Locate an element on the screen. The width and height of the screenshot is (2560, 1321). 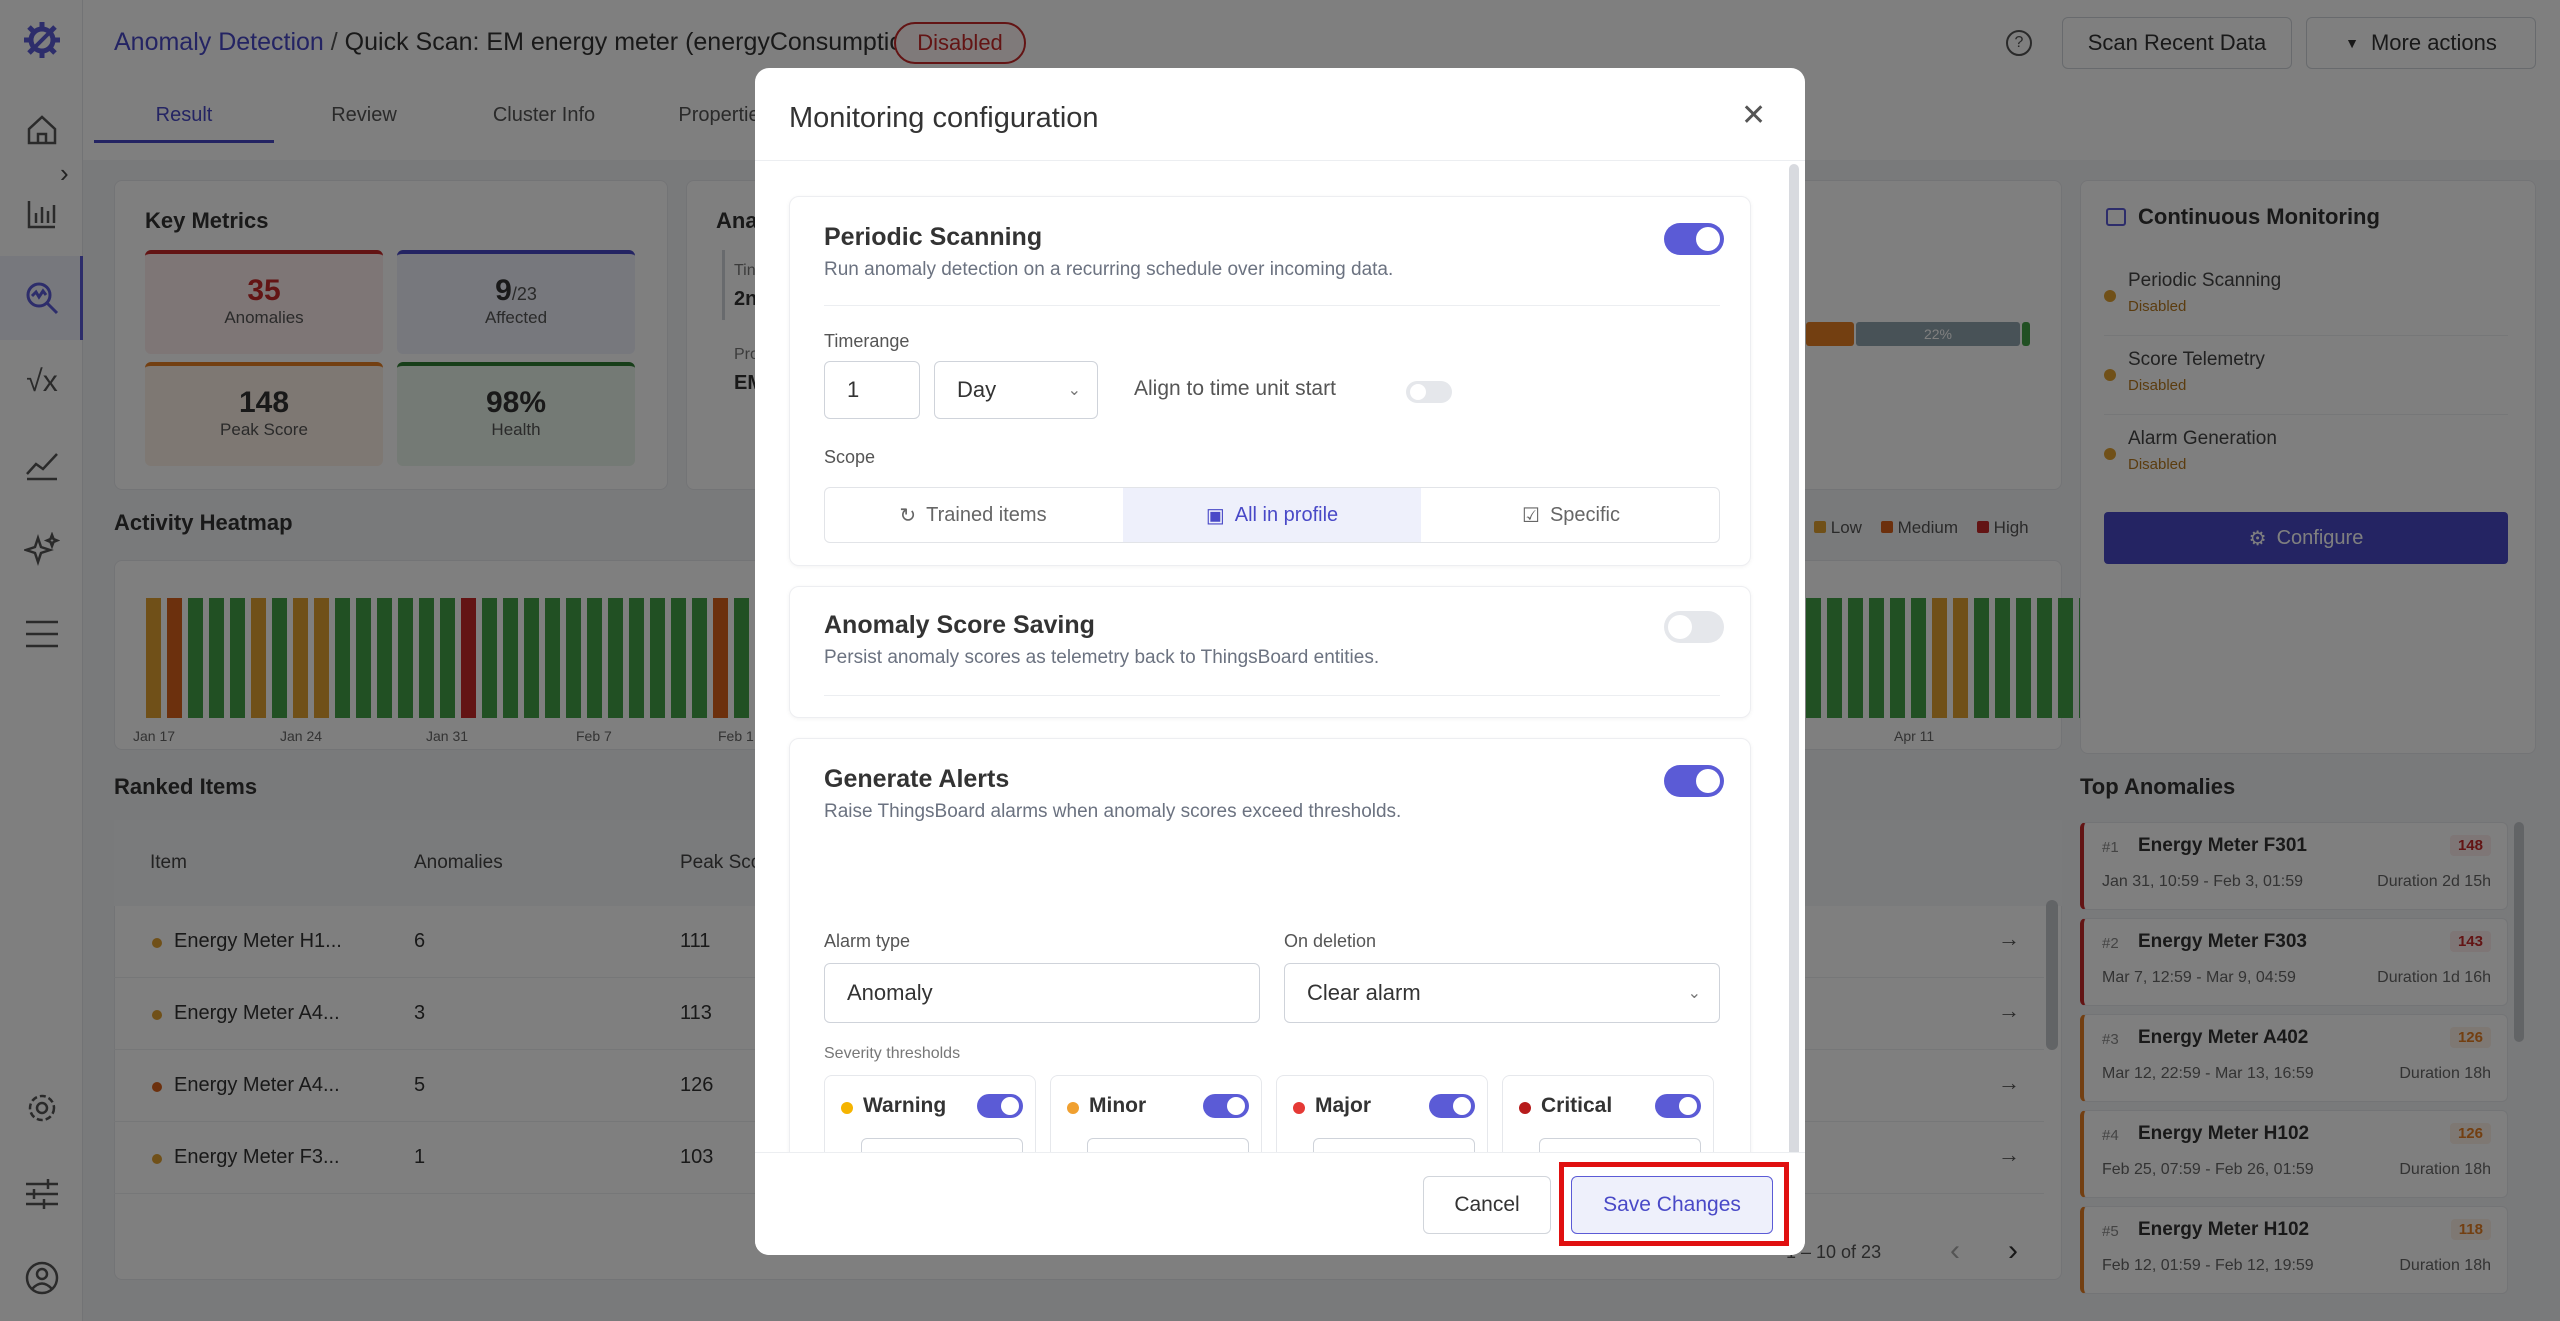
threshold-name: Major is located at coordinates (1343, 1105).